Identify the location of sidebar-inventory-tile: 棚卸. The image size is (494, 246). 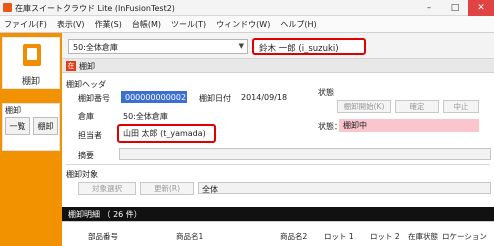
(31, 63).